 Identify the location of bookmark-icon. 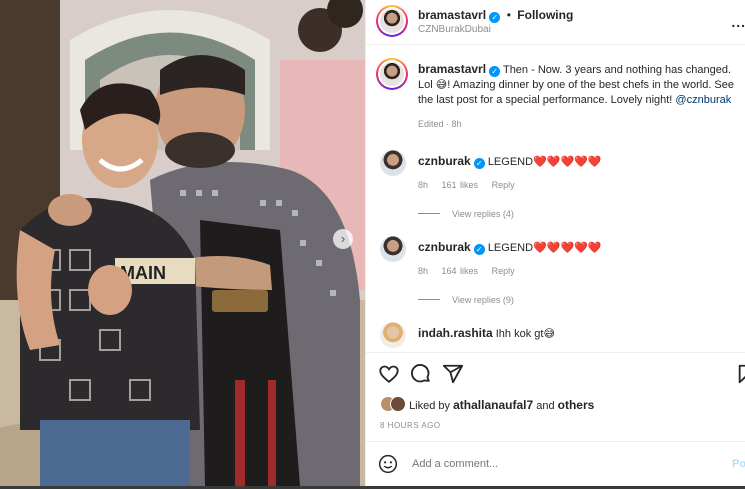
(740, 374).